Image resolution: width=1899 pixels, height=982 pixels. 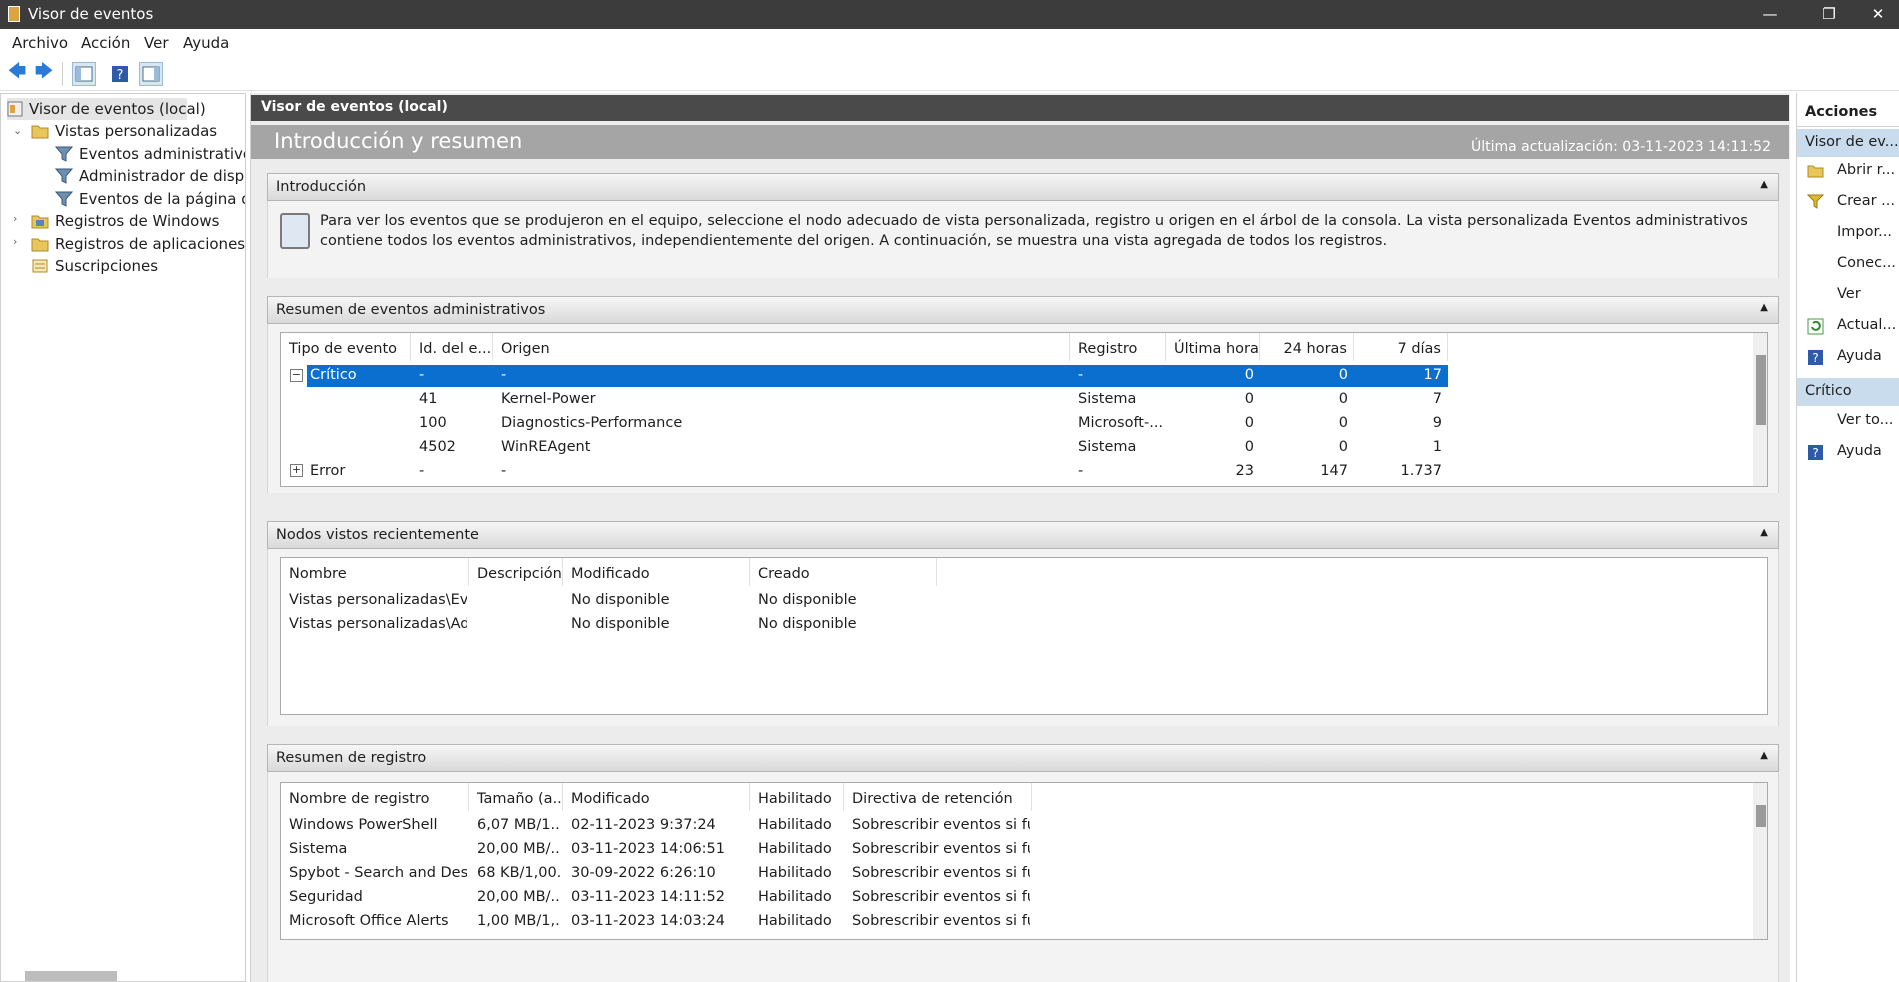 What do you see at coordinates (40, 43) in the screenshot?
I see `menu-archivo: Archivo` at bounding box center [40, 43].